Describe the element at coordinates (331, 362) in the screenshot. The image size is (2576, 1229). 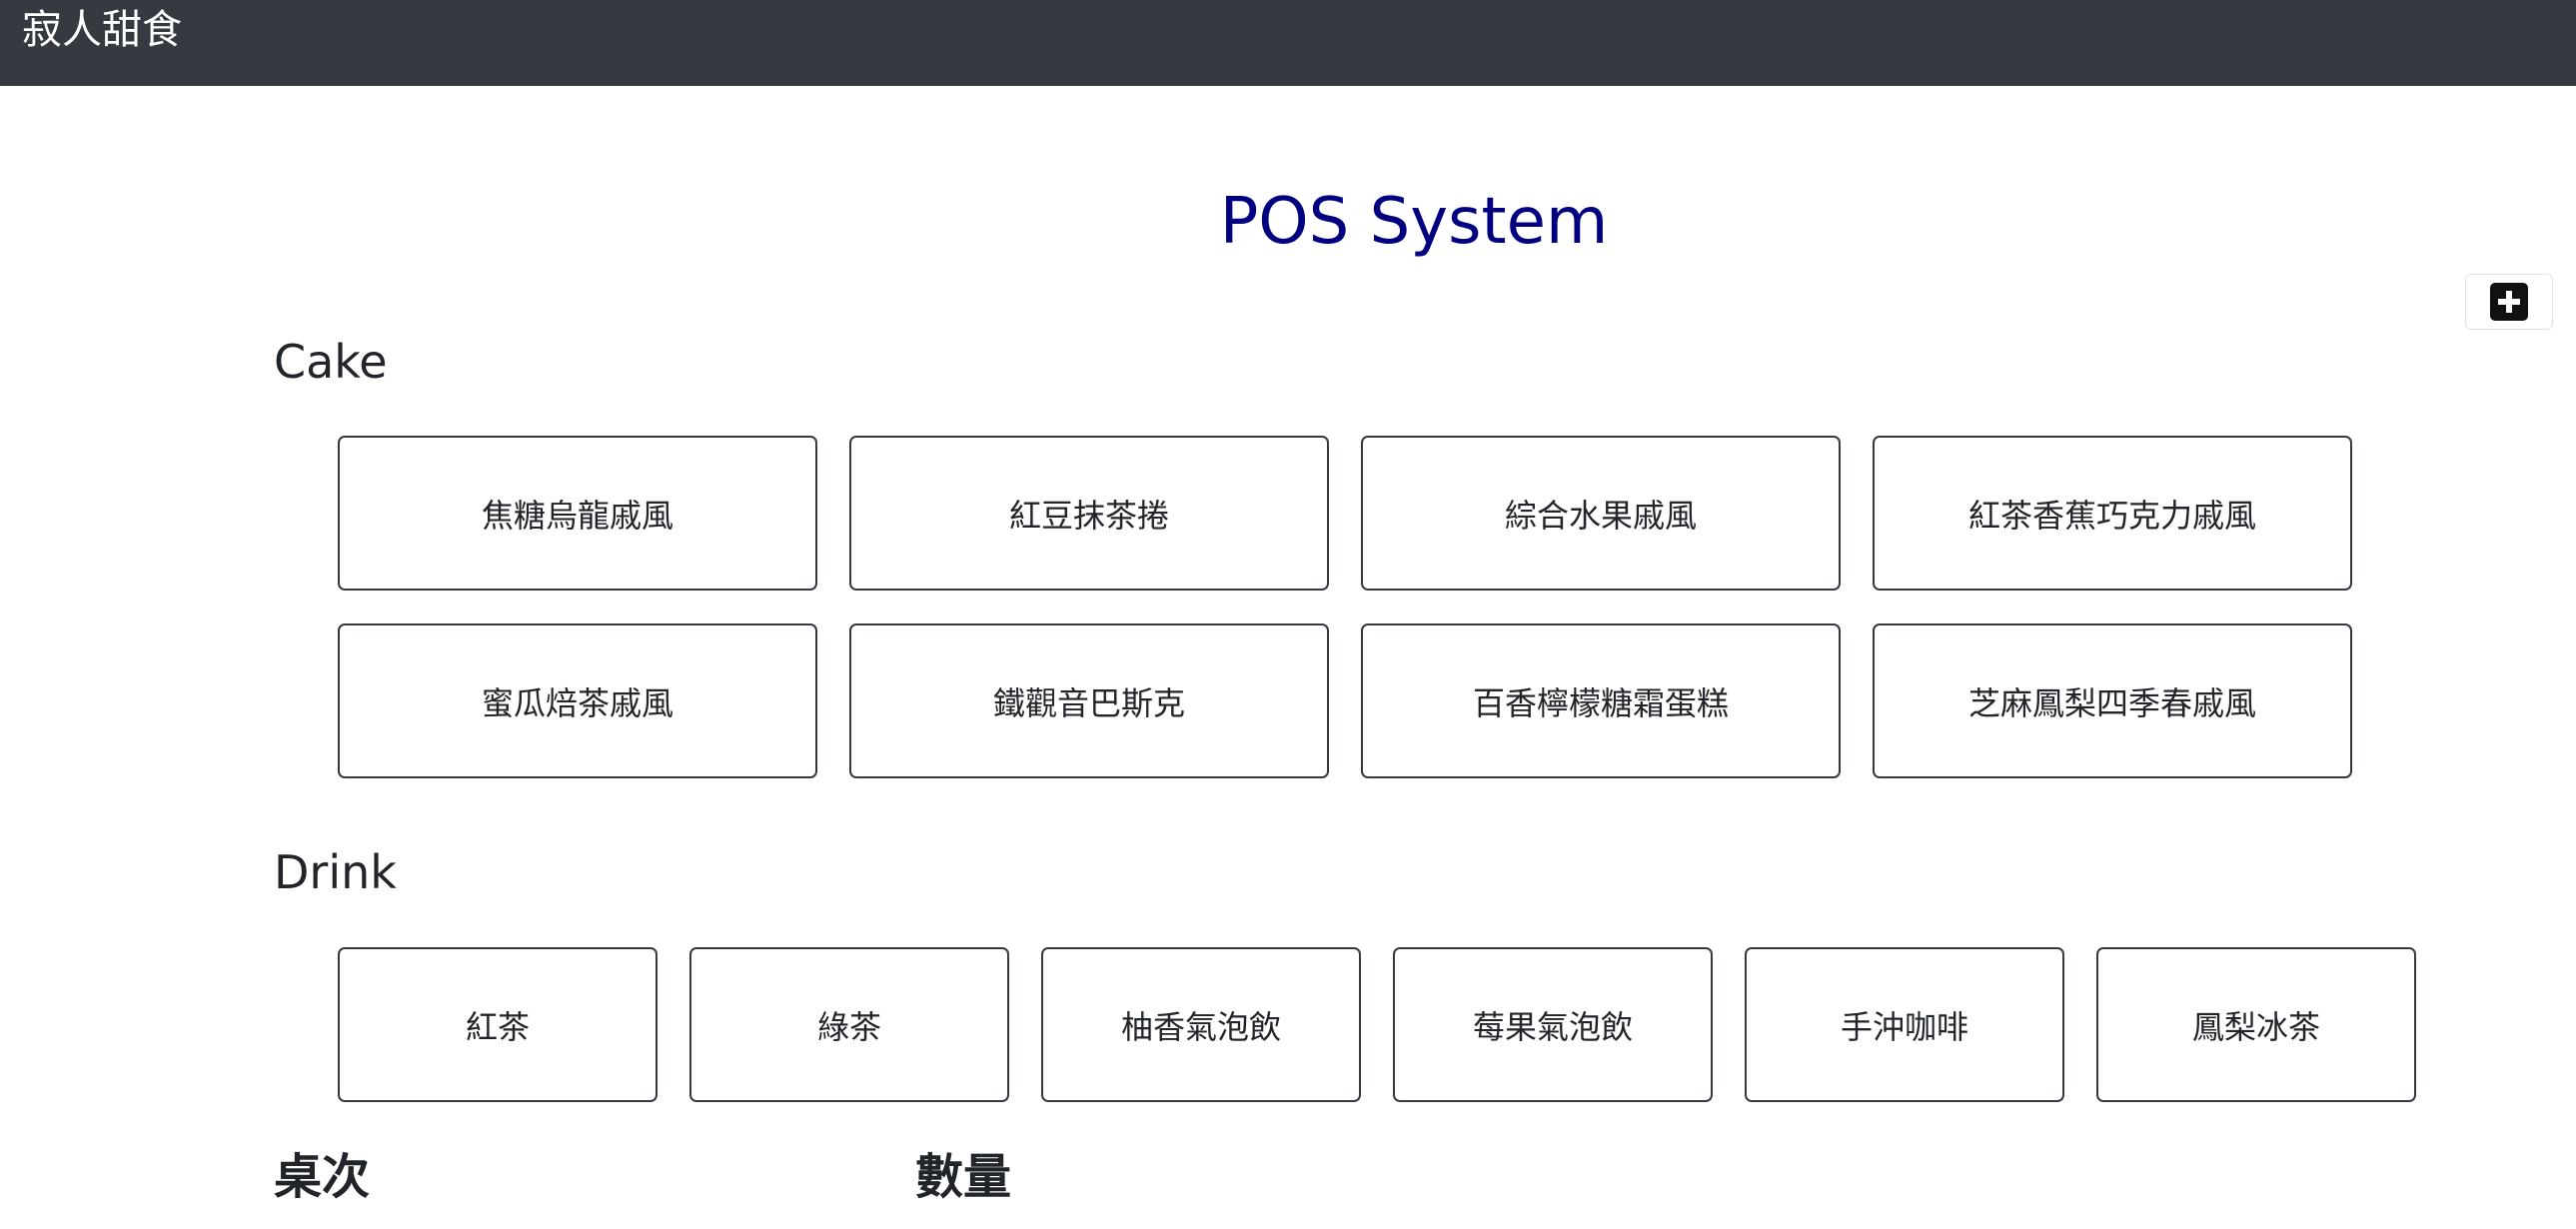
I see `cake-section-heading: Cake` at that location.